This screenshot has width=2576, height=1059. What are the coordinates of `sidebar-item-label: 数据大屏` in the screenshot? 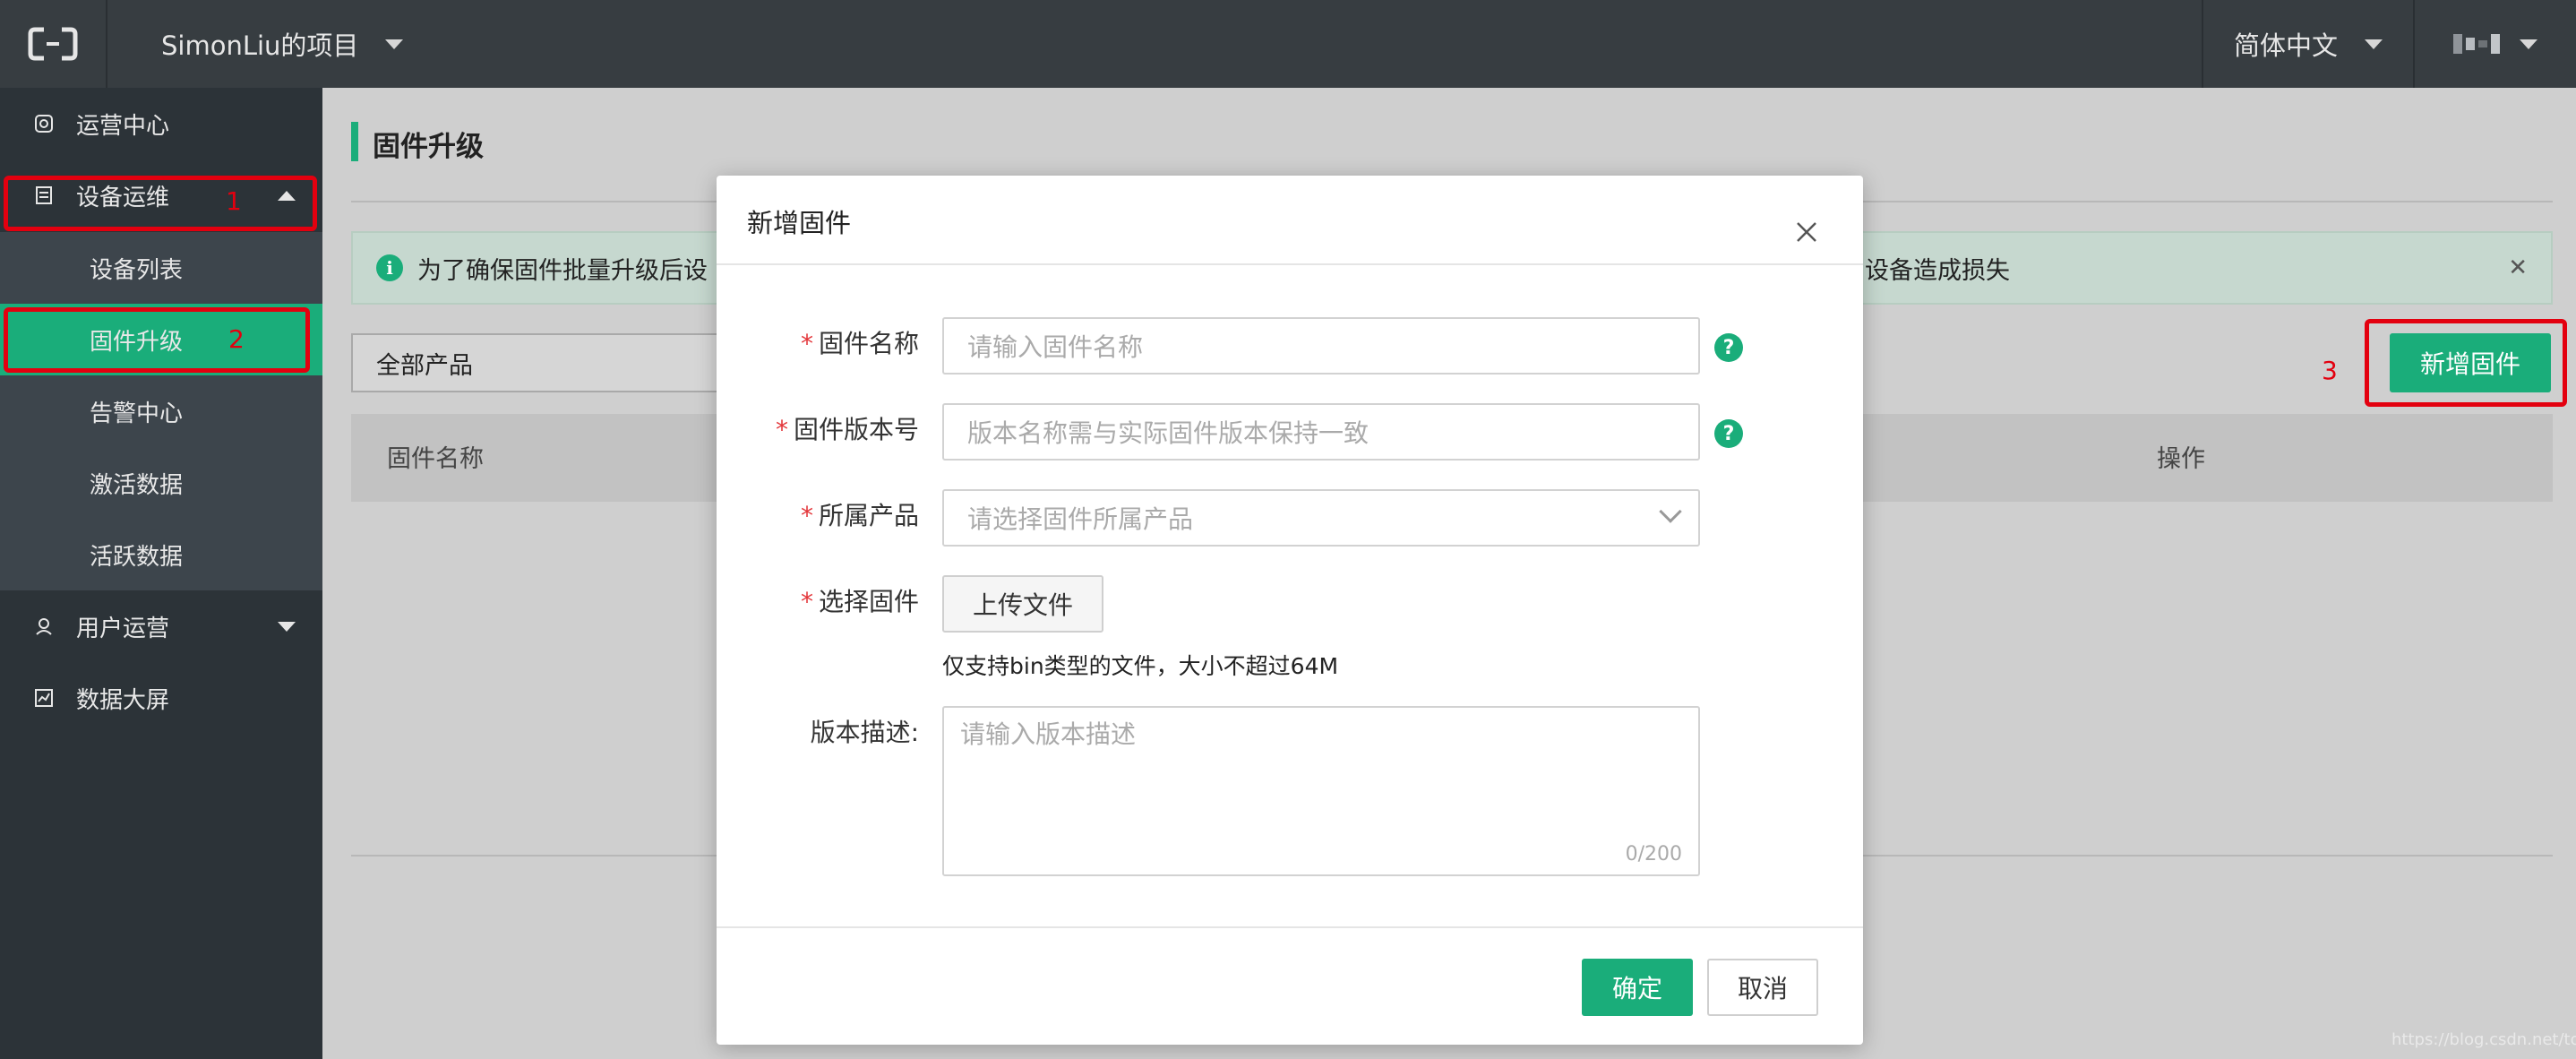 It's located at (123, 700).